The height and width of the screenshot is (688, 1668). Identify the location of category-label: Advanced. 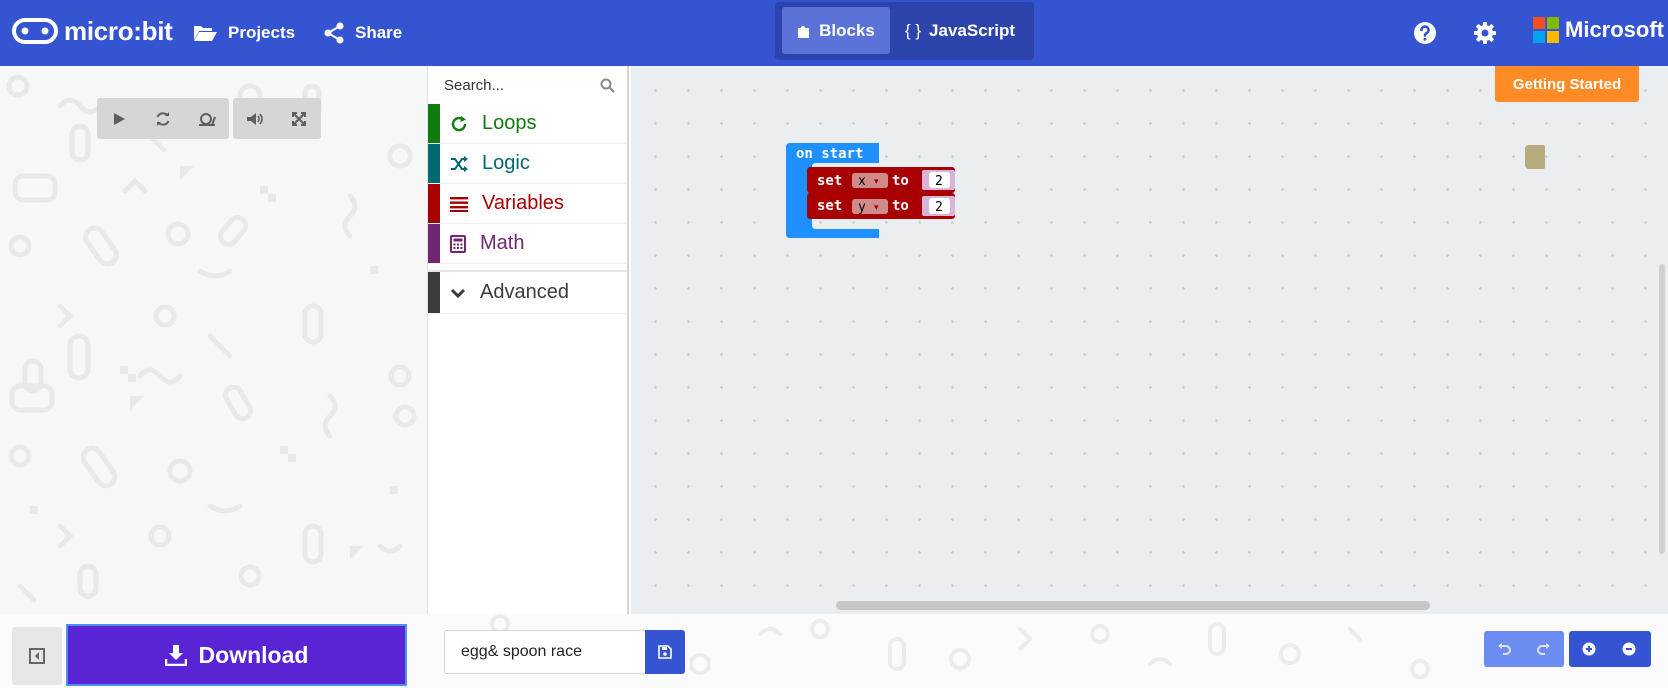
(524, 292).